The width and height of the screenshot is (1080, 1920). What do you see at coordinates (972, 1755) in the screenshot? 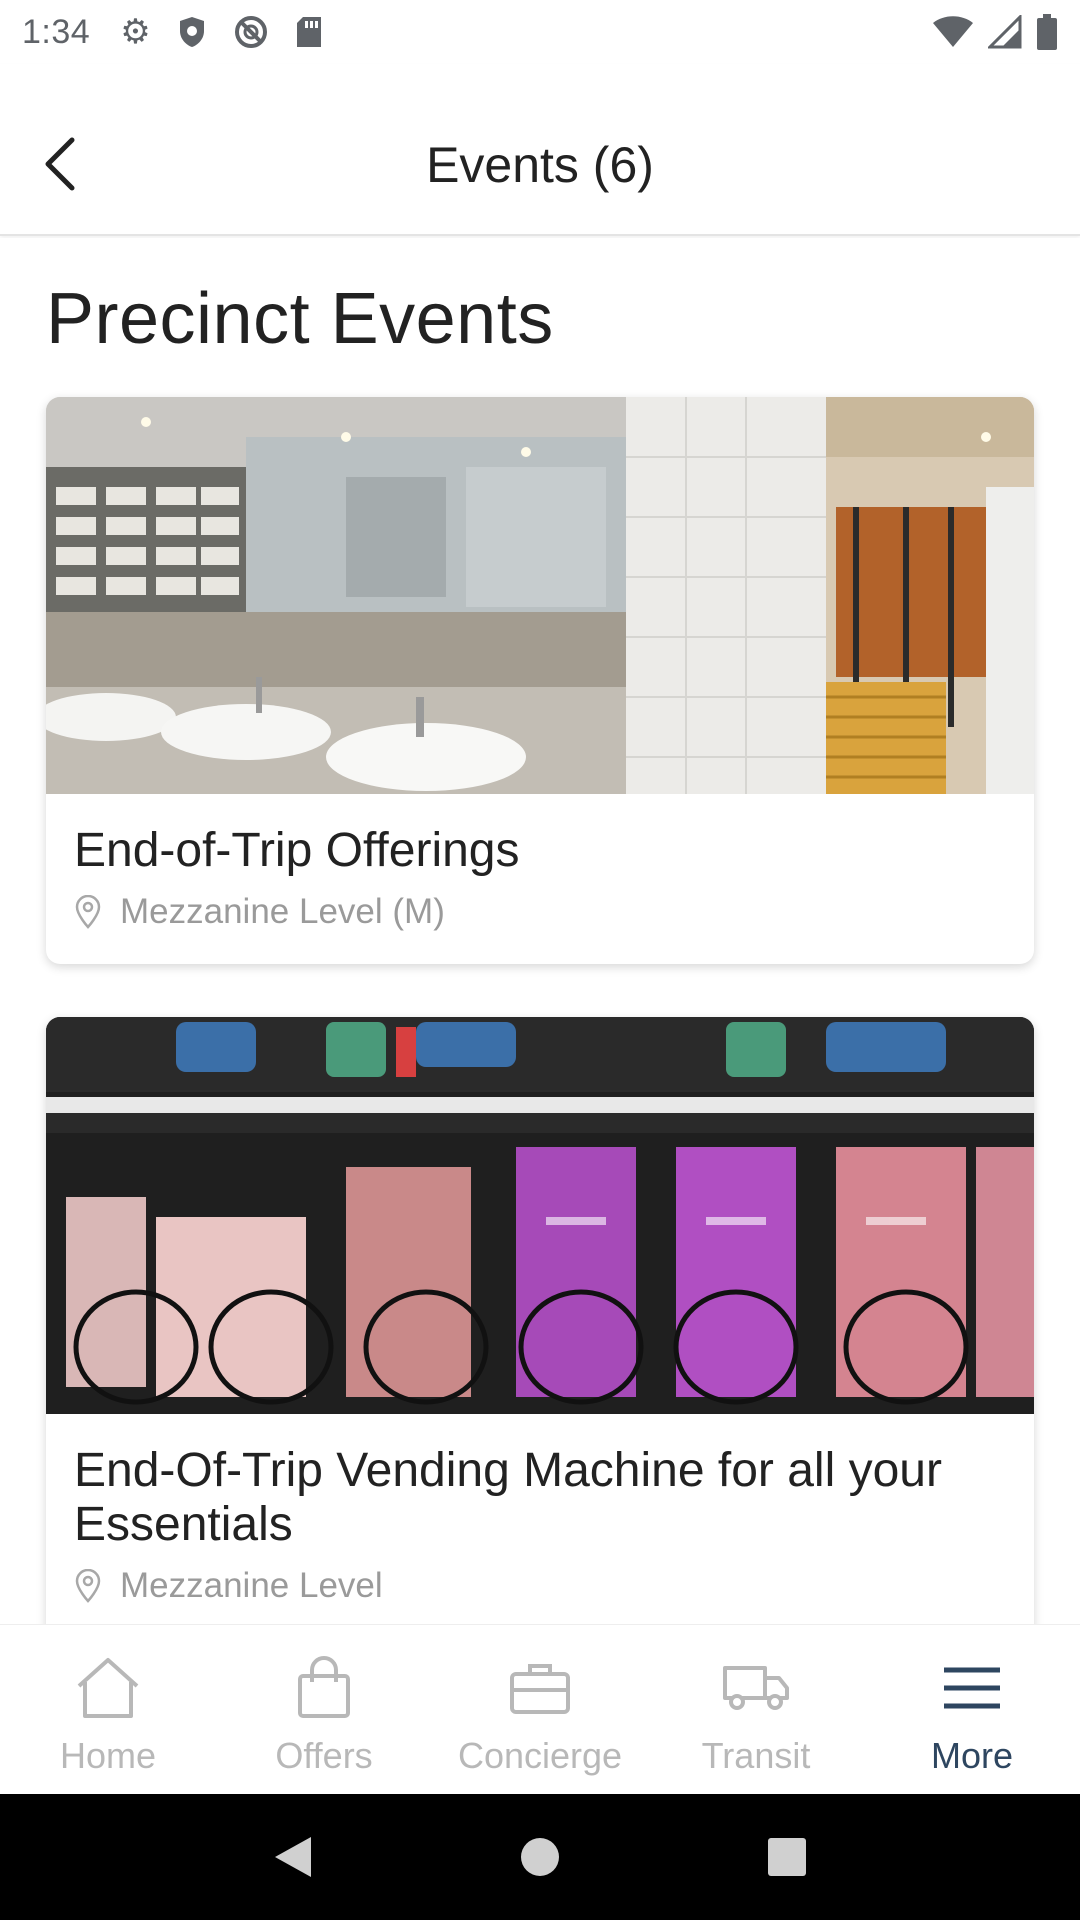
I see `nav-label: More` at bounding box center [972, 1755].